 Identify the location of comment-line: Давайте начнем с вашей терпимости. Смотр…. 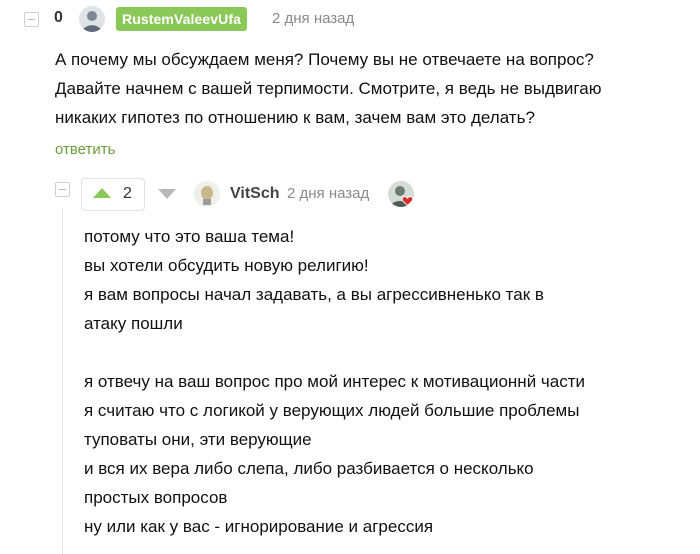
(328, 88).